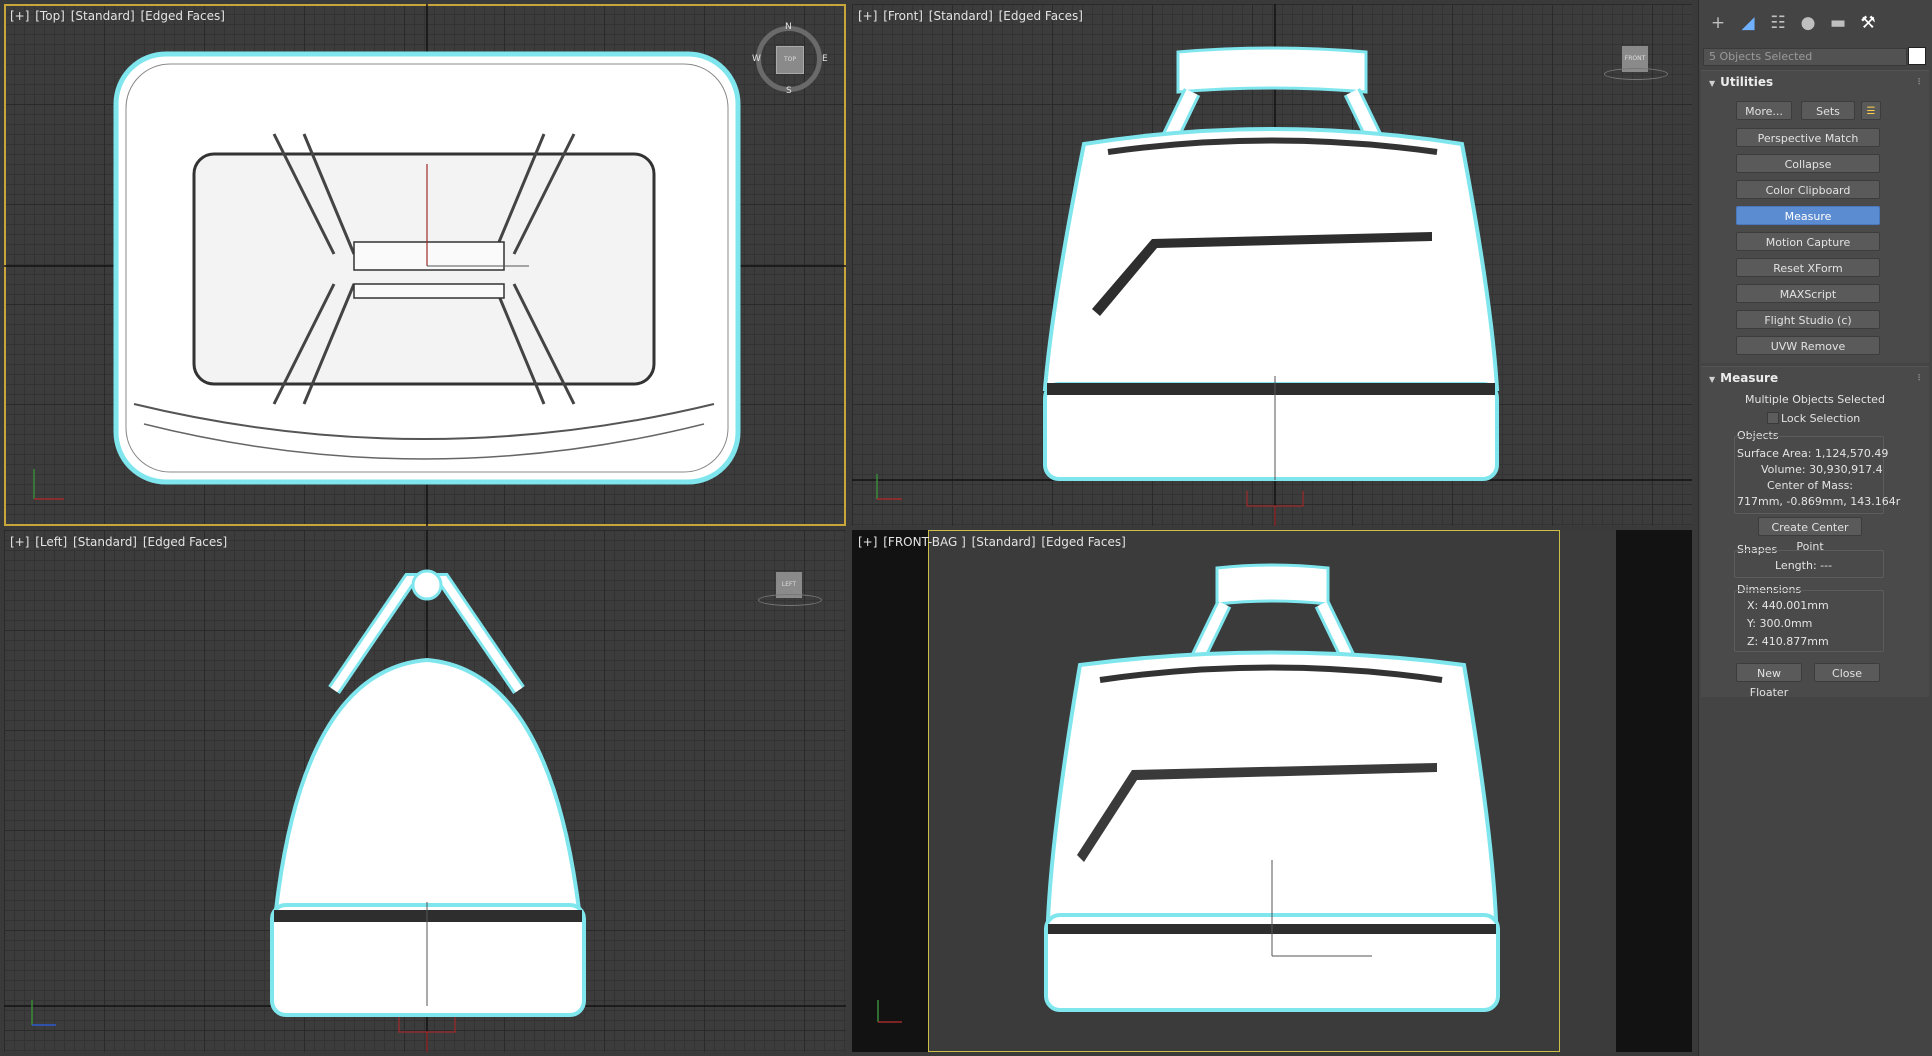  Describe the element at coordinates (1808, 23) in the screenshot. I see `motion-tab-icon: ●` at that location.